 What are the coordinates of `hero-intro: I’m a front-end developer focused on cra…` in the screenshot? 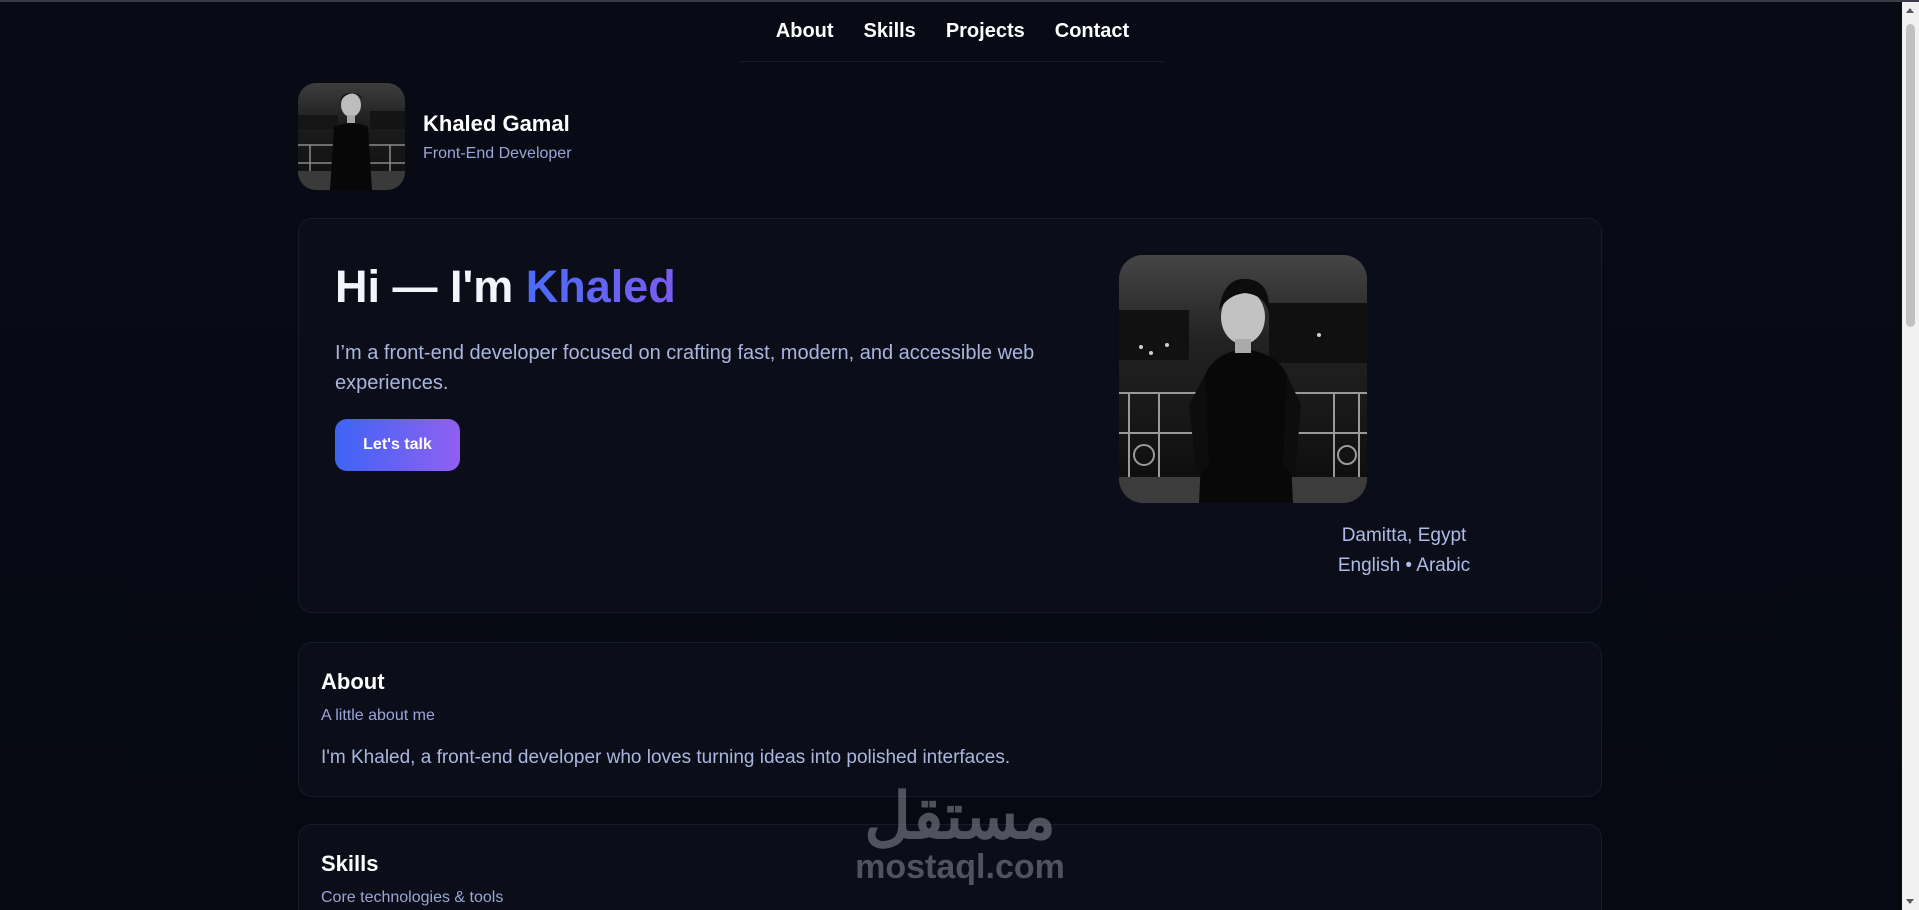 It's located at (685, 368).